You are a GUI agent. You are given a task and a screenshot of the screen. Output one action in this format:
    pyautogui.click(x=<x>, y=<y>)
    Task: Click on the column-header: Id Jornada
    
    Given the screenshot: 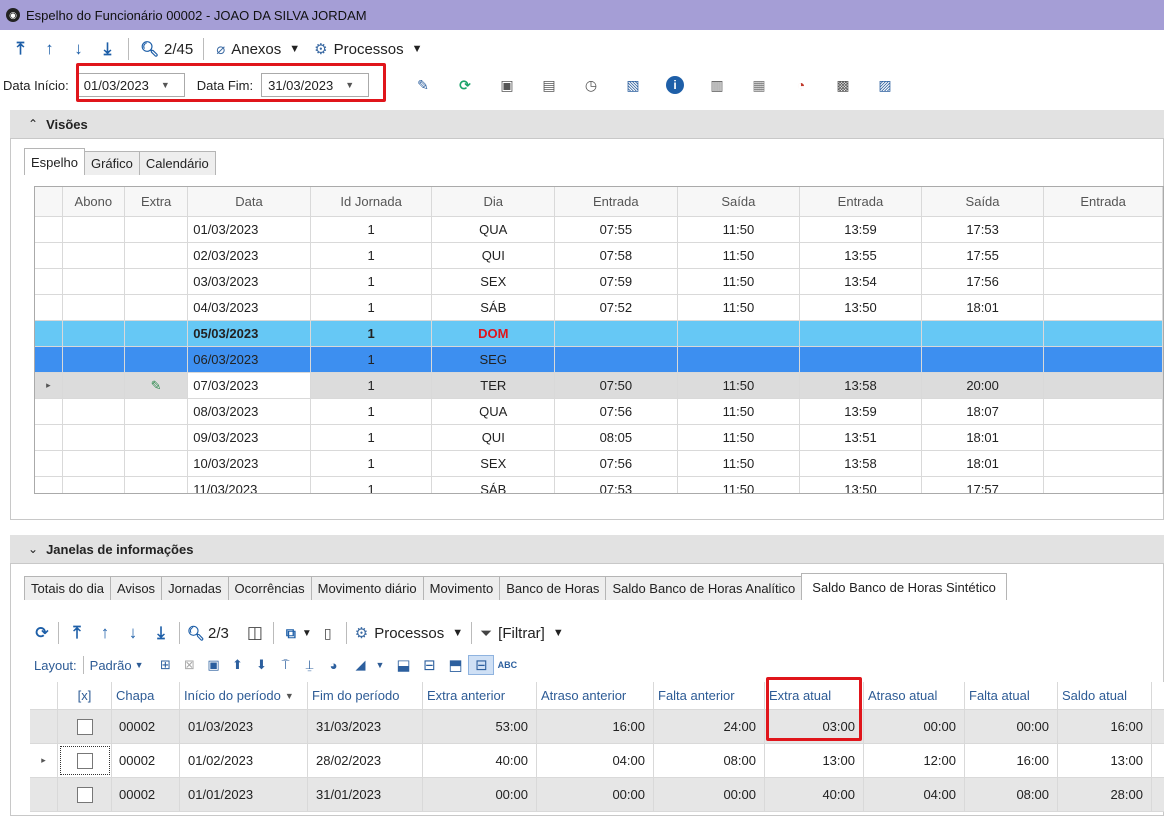 What is the action you would take?
    pyautogui.click(x=372, y=201)
    